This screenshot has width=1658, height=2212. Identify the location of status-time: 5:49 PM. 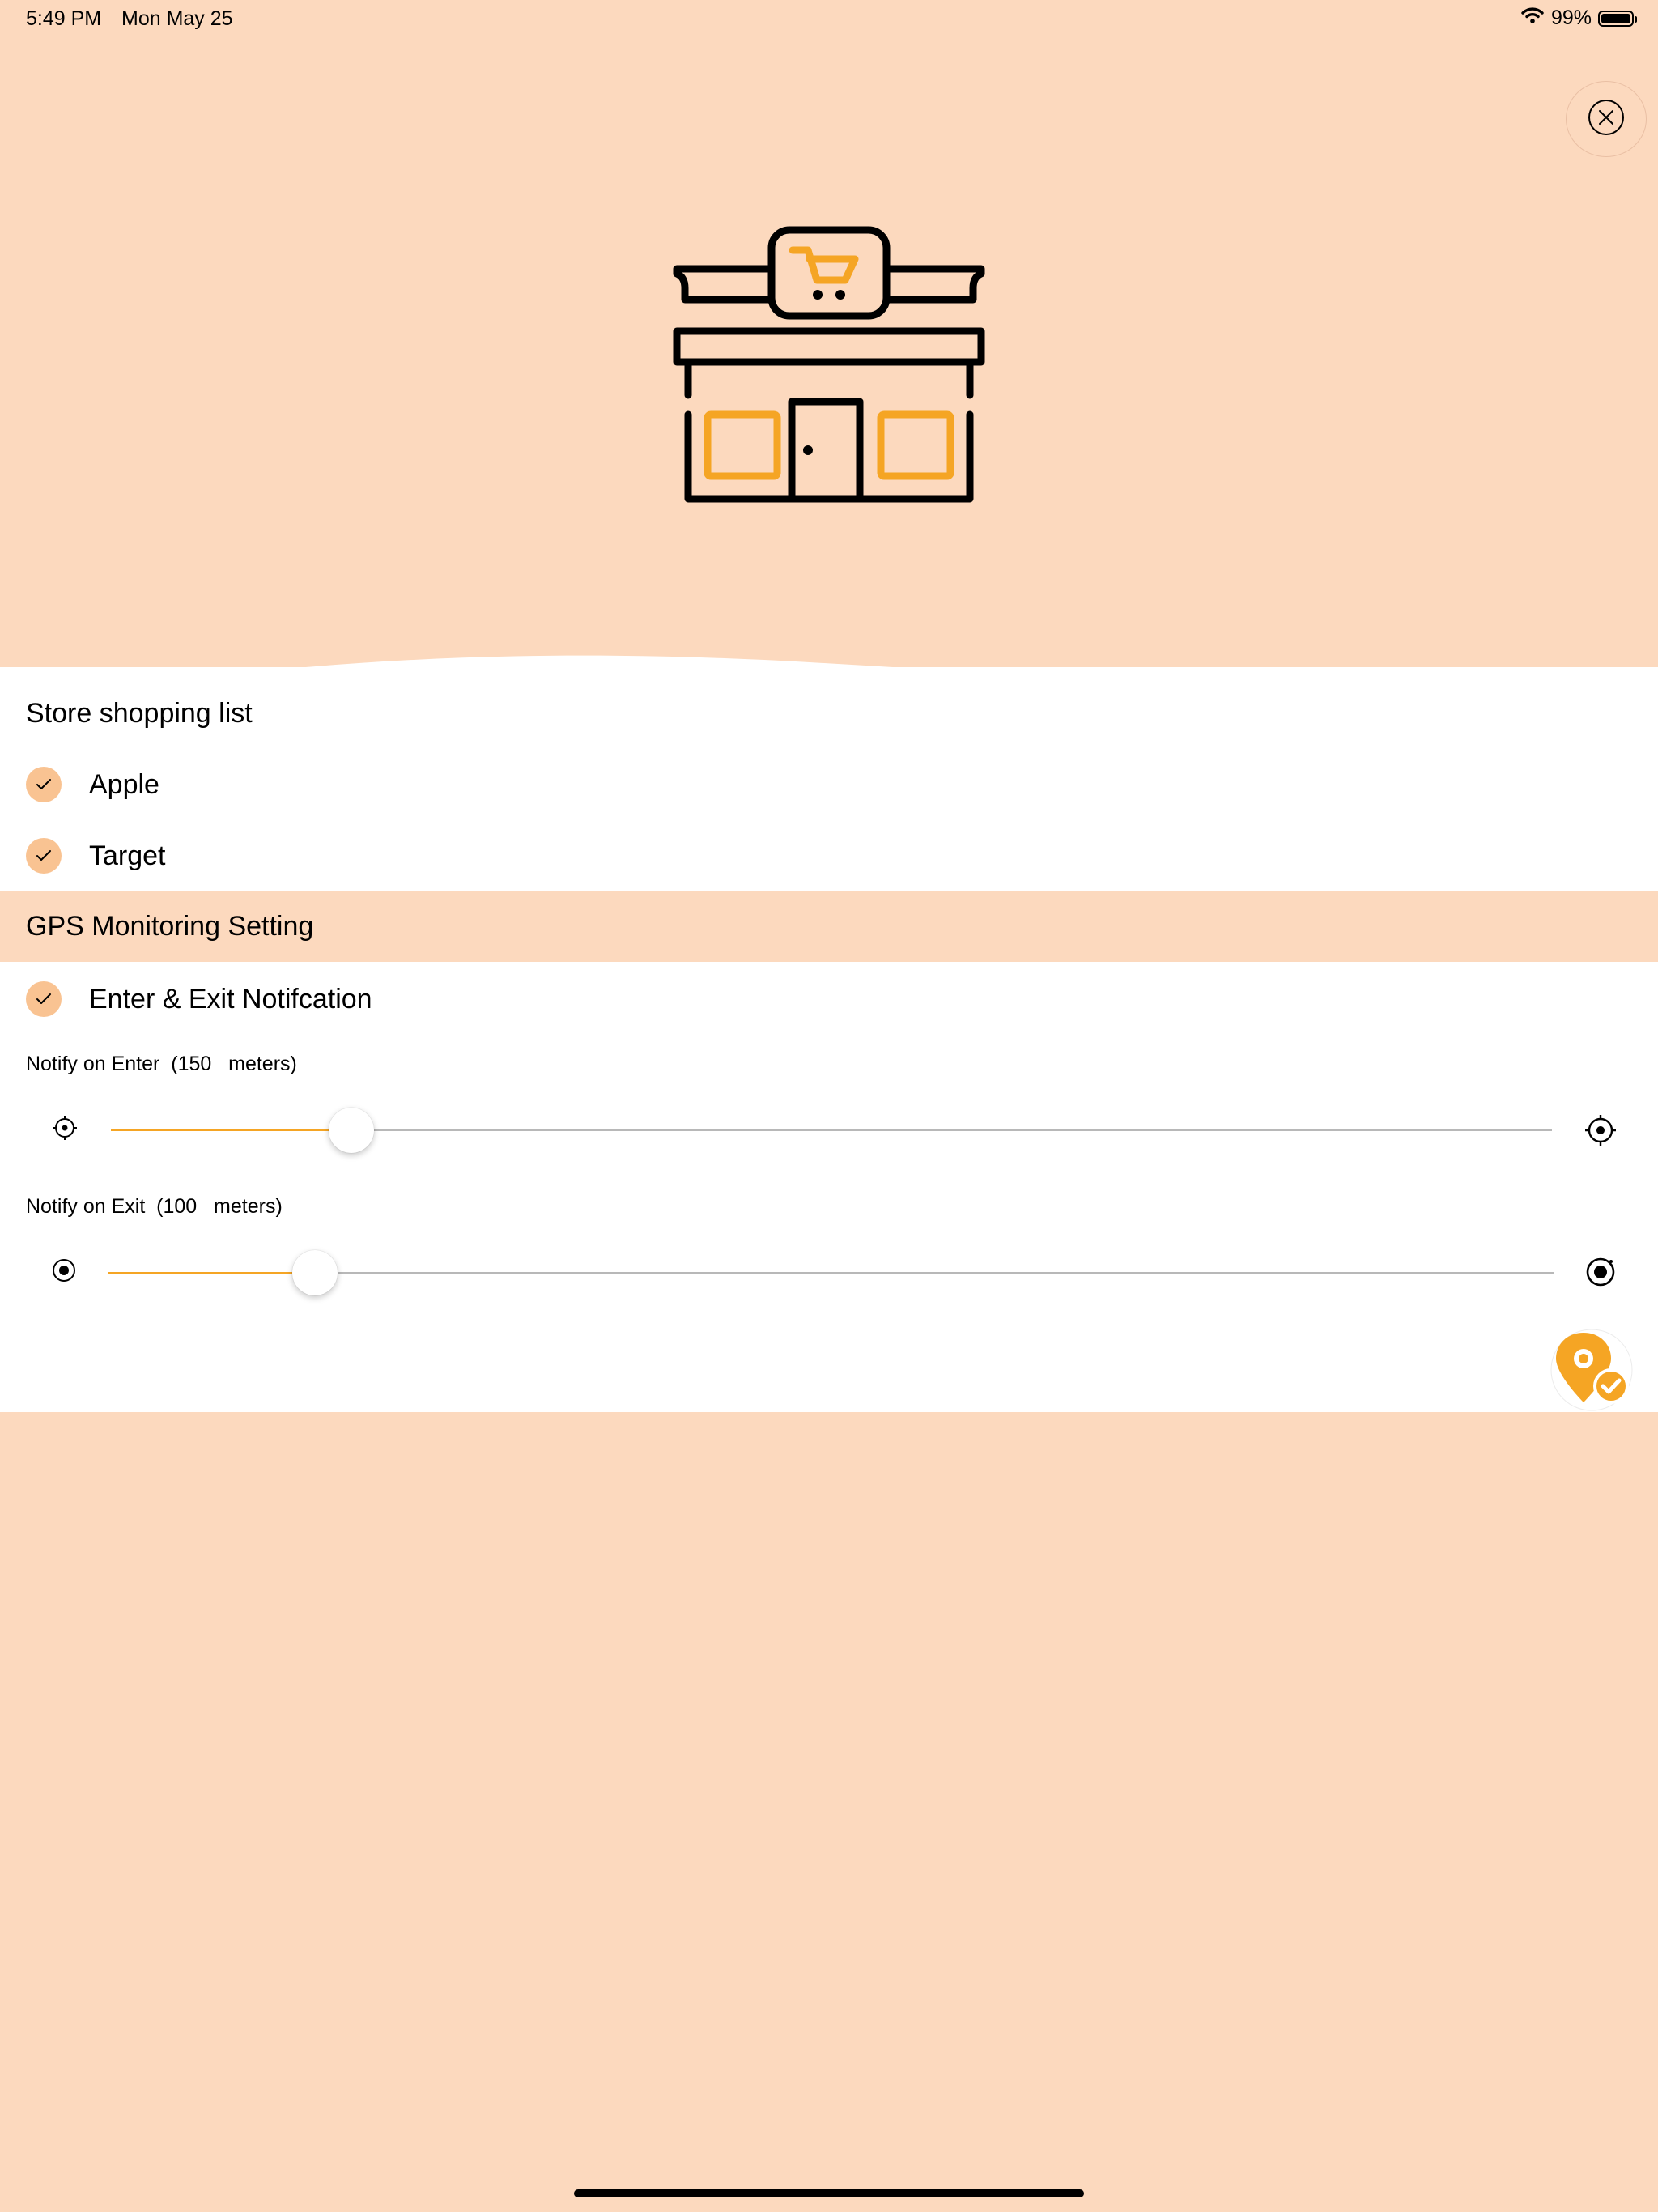
(64, 19).